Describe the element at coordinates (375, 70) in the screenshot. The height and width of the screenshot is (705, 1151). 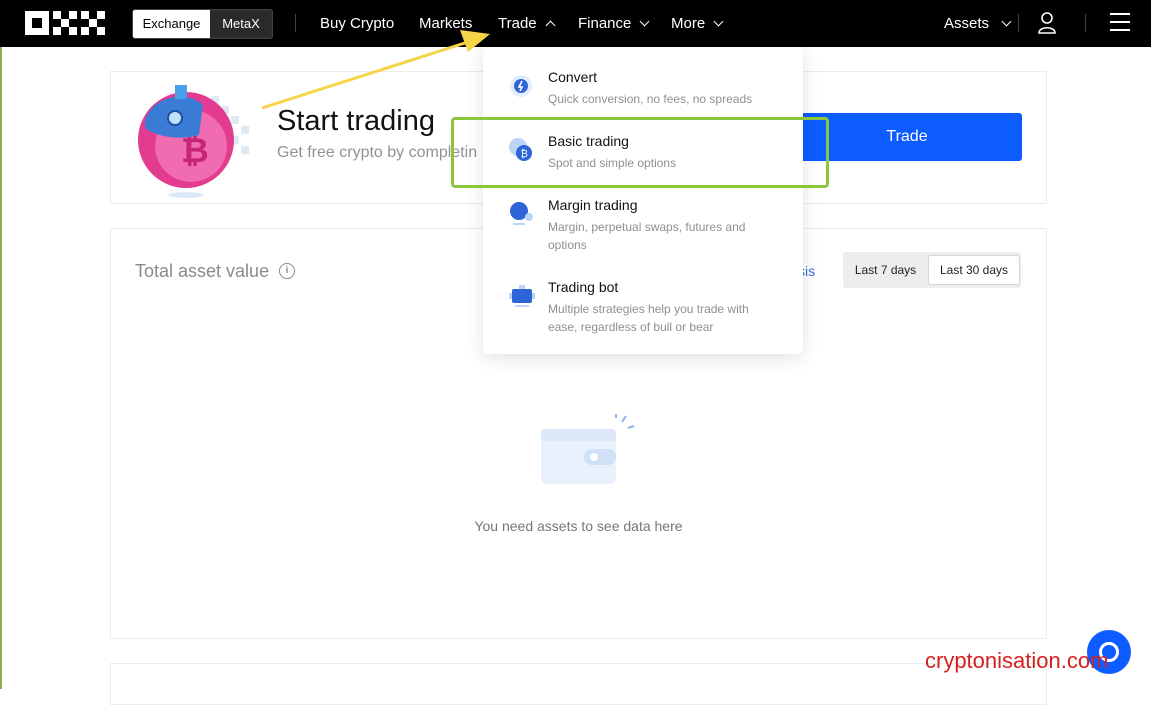
I see `annotation-arrow` at that location.